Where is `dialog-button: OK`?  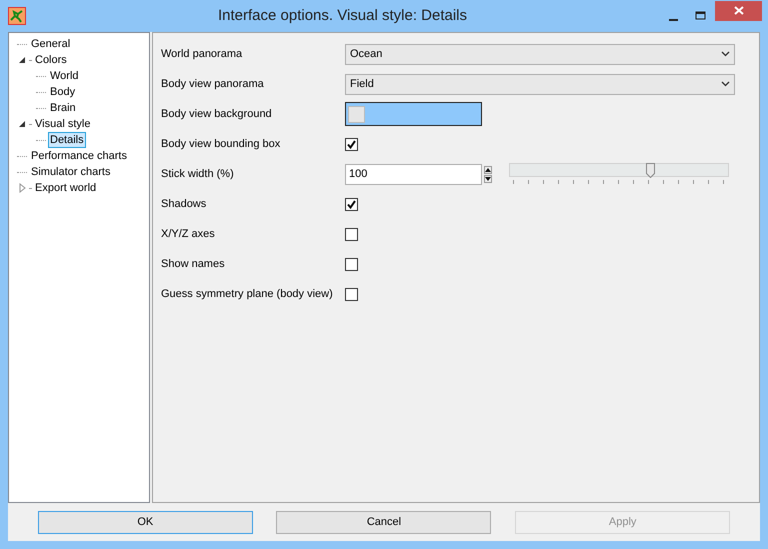 dialog-button: OK is located at coordinates (145, 522).